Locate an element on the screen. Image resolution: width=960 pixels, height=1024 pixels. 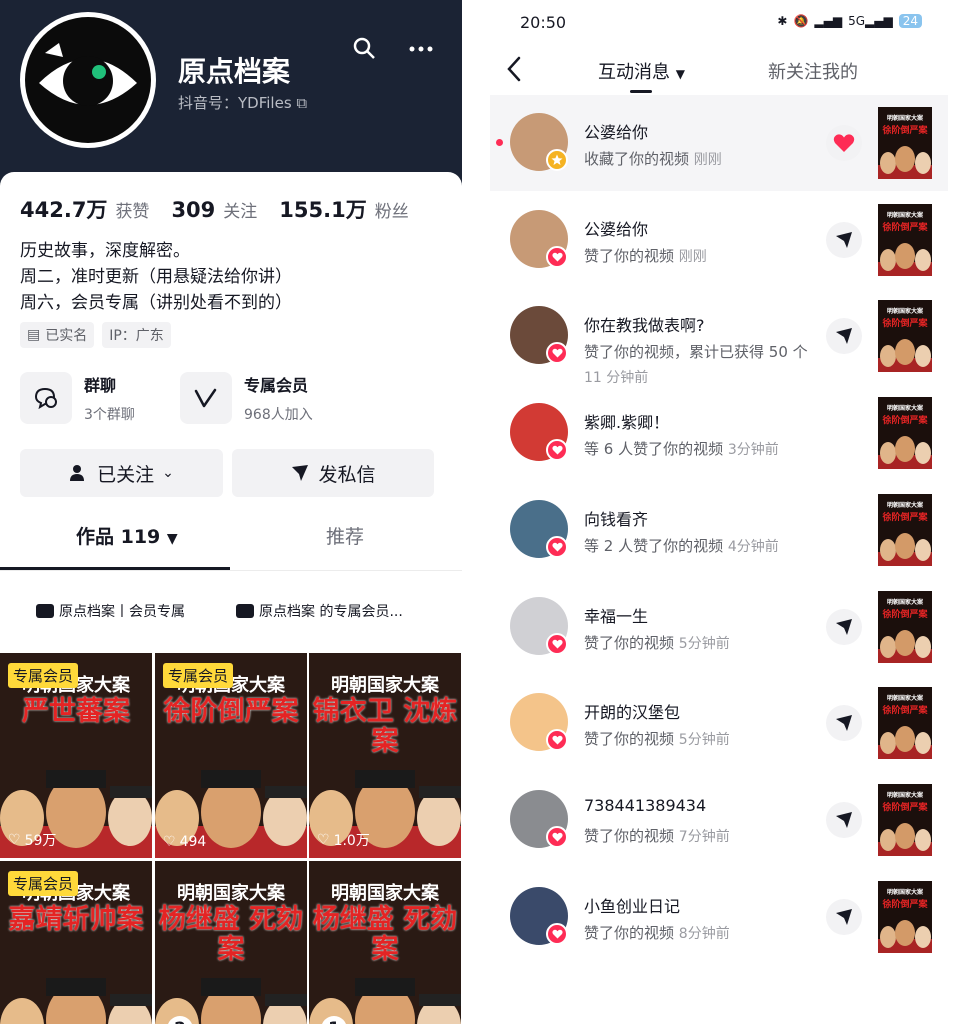
video-tile: 明朝国家大案 锦衣卫 沈炼案 ♡ 1.0万 is located at coordinates (385, 755).